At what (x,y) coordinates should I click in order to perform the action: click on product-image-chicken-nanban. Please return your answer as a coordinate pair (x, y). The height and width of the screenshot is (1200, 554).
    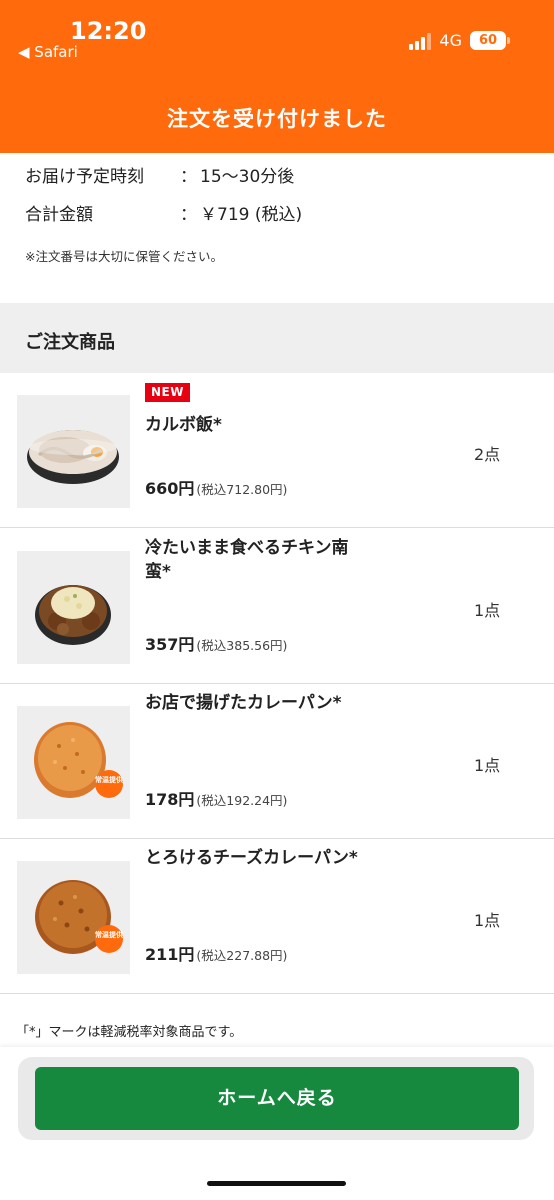
    Looking at the image, I should click on (73, 607).